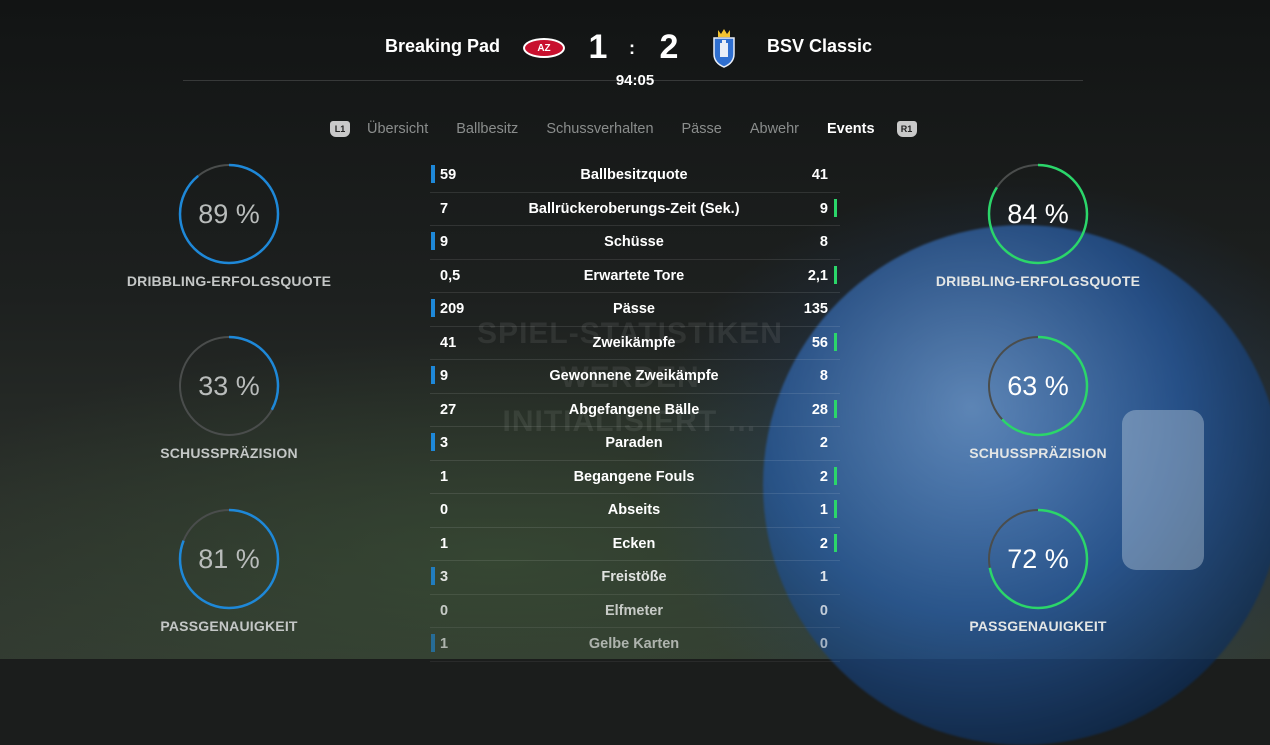  I want to click on away-gauge-percent: 72 %, so click(1038, 558).